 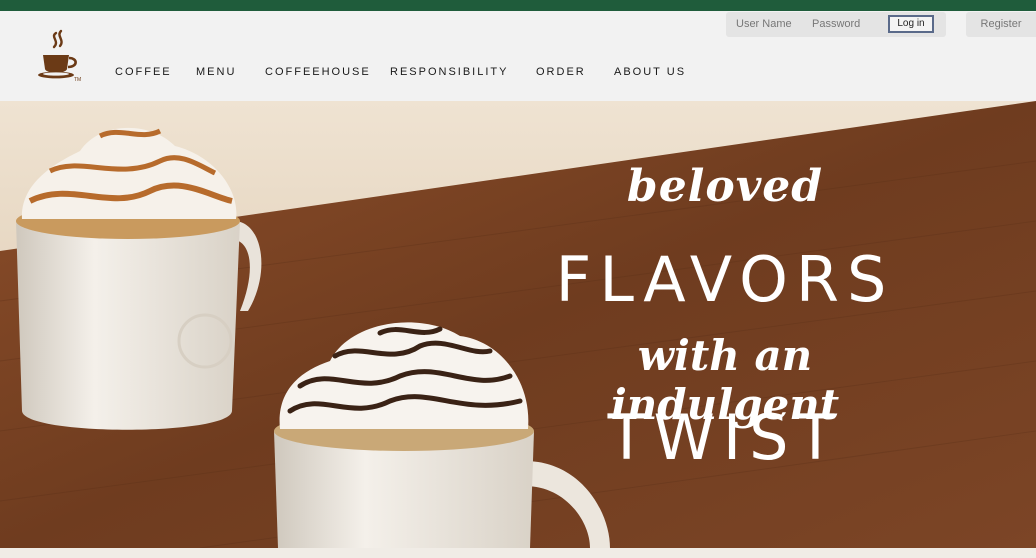 I want to click on bottom-strip, so click(x=518, y=553).